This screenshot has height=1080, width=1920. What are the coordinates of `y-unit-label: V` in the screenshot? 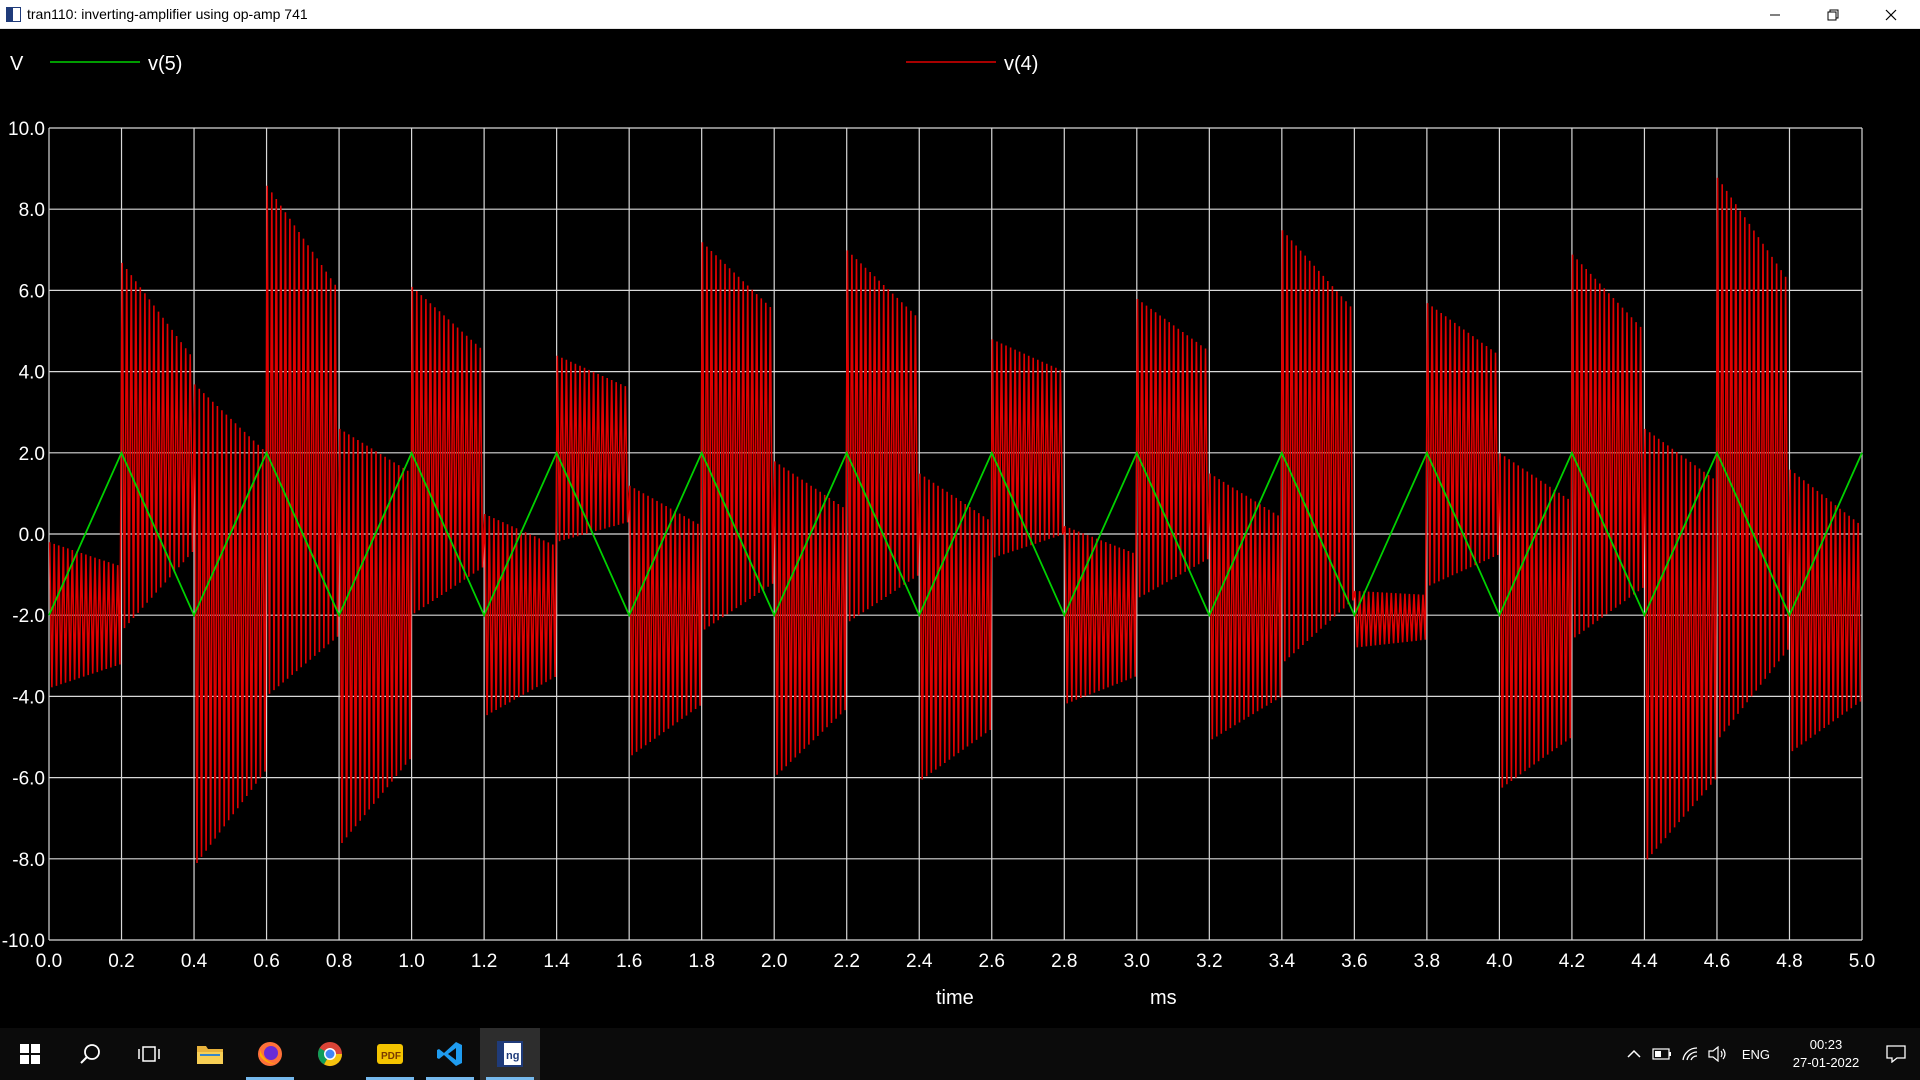 It's located at (17, 64).